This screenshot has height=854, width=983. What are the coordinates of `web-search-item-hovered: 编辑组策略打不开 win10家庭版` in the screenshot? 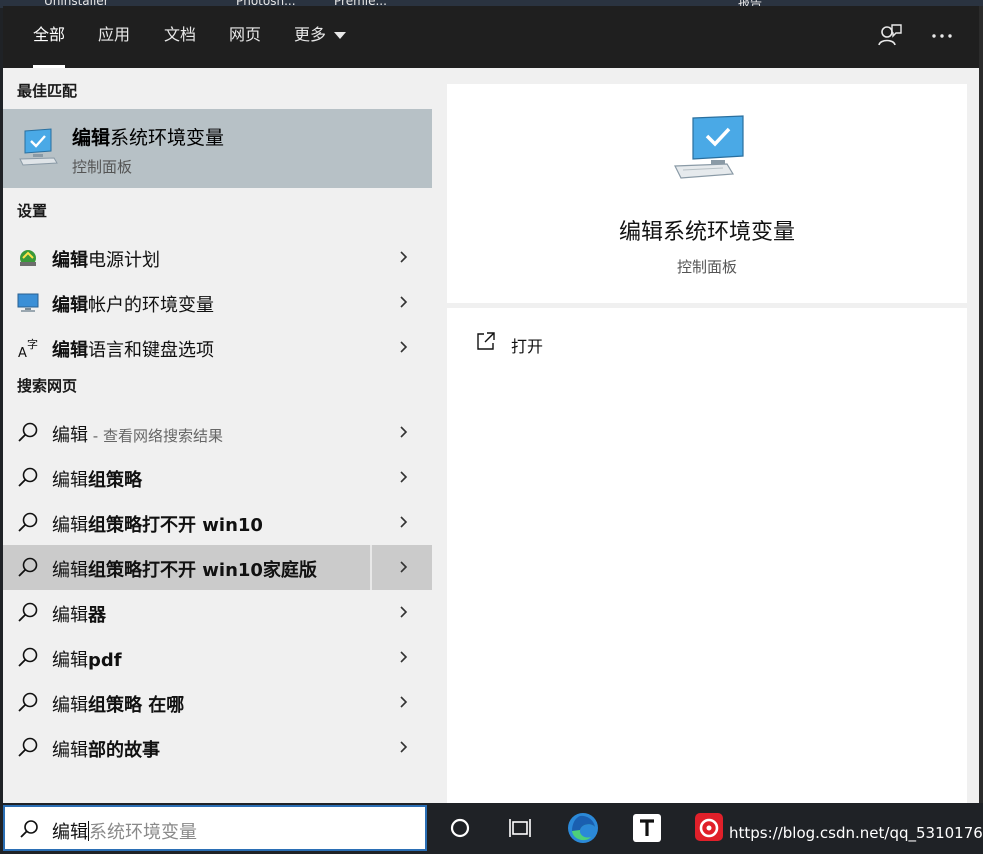 It's located at (217, 567).